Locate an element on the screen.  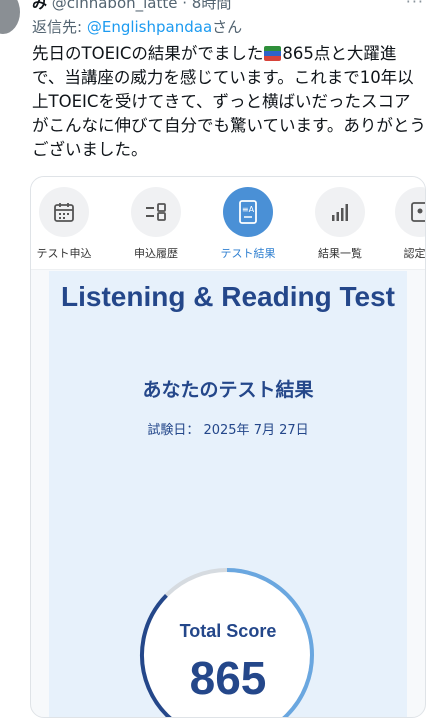
history-icon is located at coordinates (156, 212).